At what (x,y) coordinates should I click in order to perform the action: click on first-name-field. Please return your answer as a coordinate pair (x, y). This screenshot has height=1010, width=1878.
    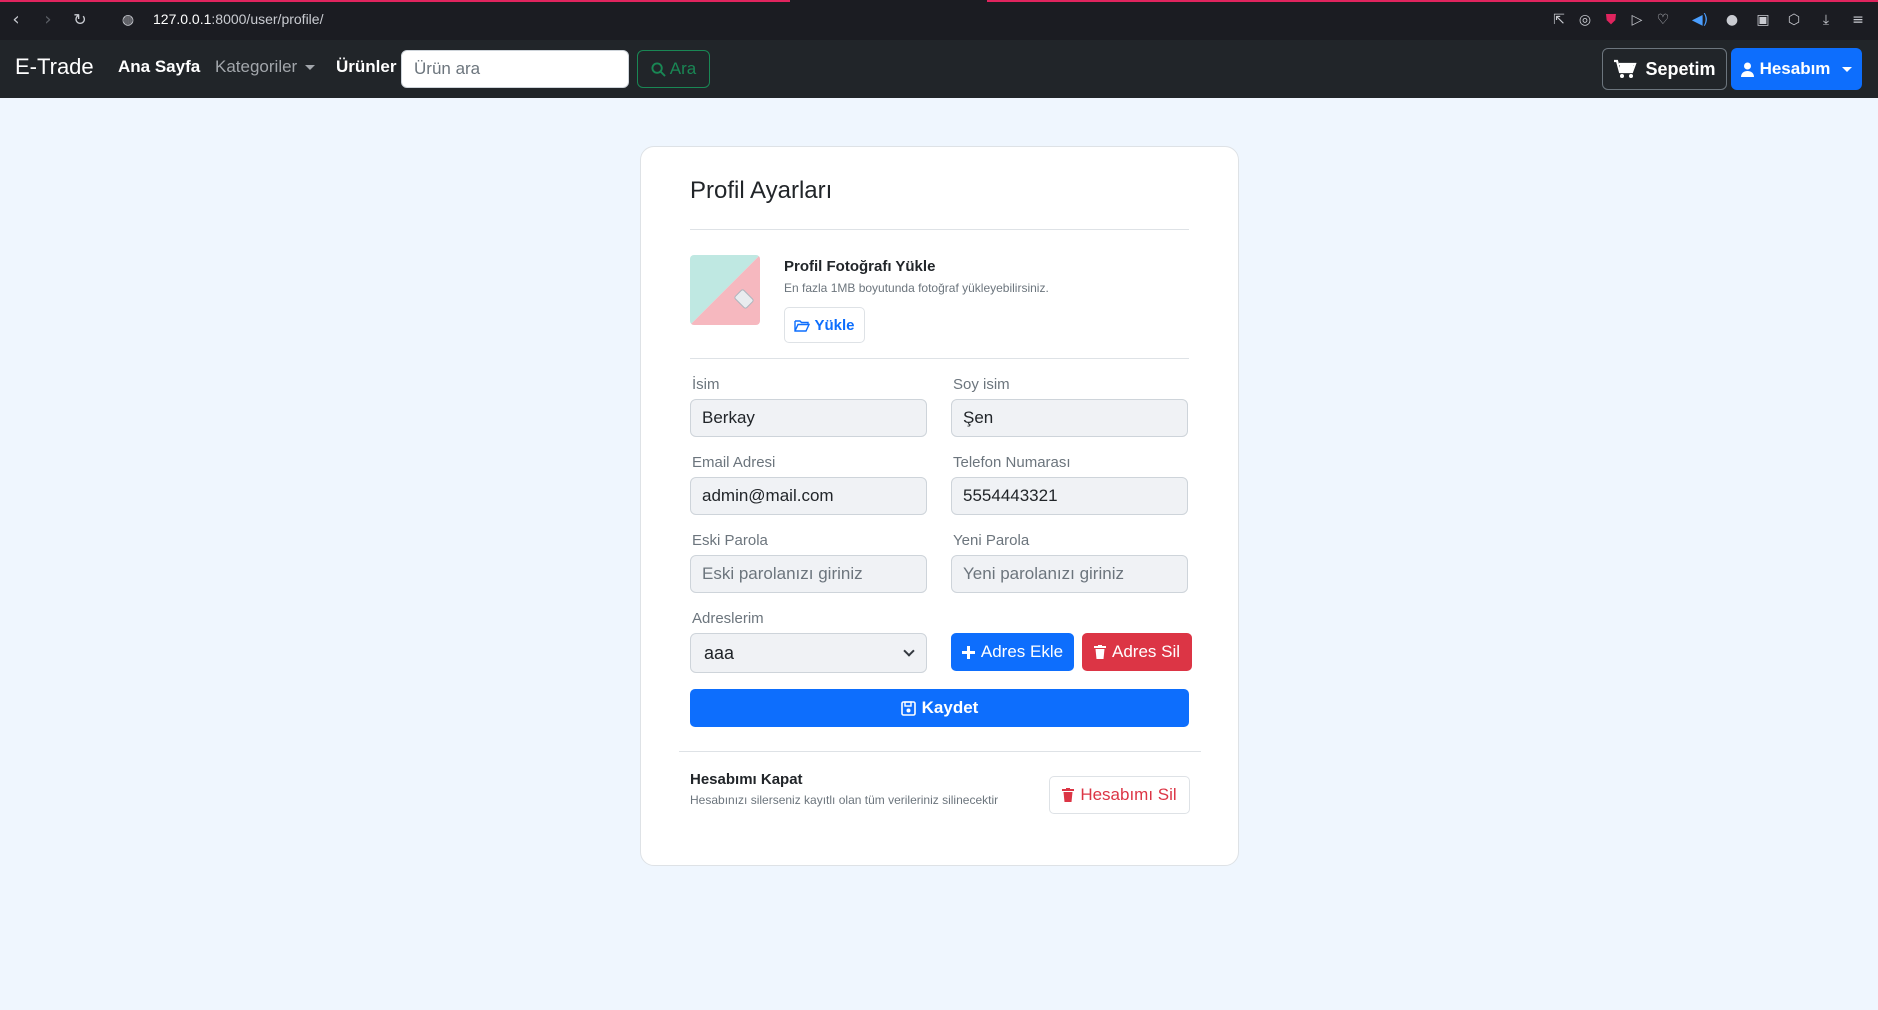
    Looking at the image, I should click on (808, 418).